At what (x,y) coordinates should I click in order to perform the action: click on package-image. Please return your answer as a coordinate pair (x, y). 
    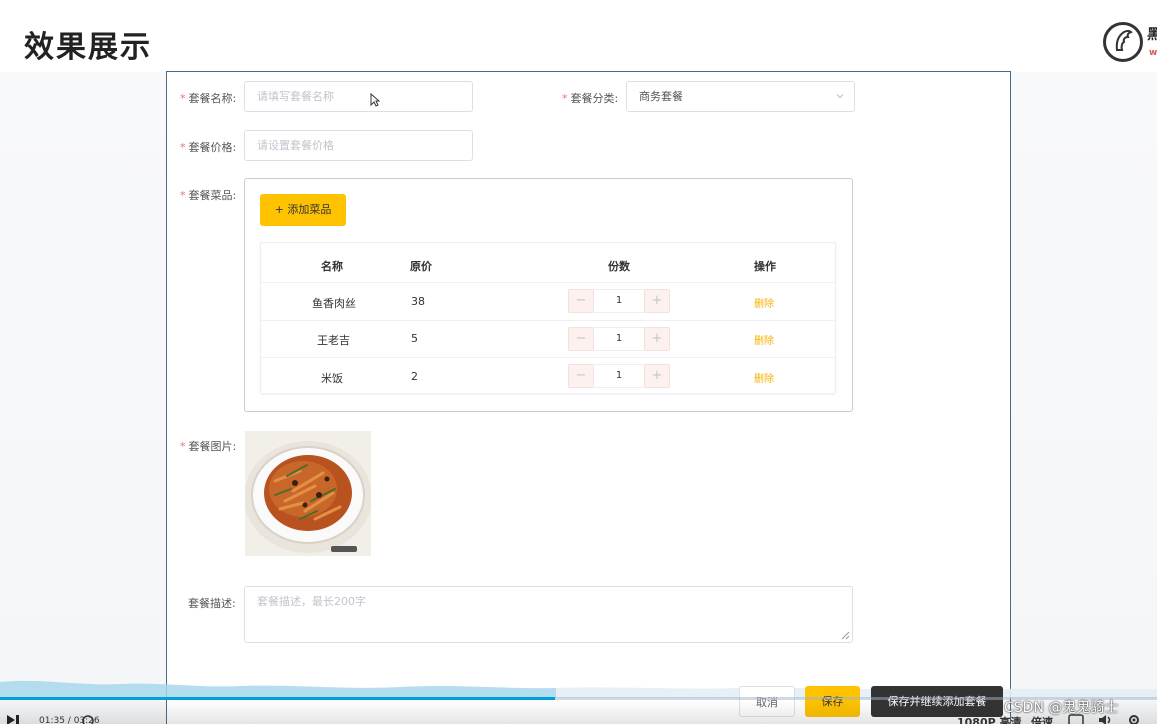
    Looking at the image, I should click on (308, 493).